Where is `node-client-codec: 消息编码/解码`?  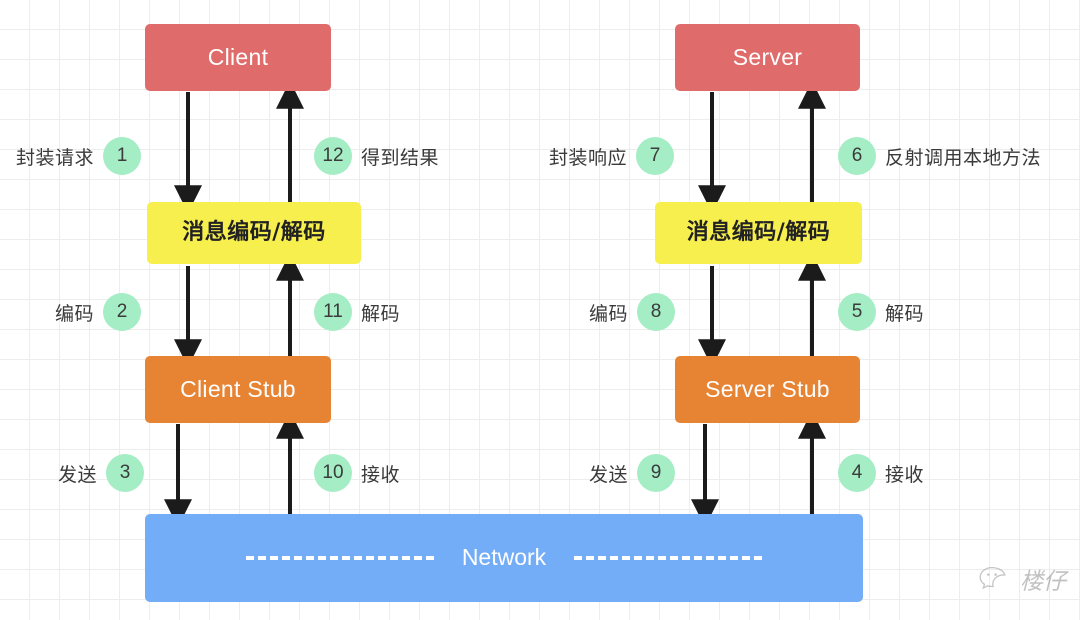
node-client-codec: 消息编码/解码 is located at coordinates (254, 233).